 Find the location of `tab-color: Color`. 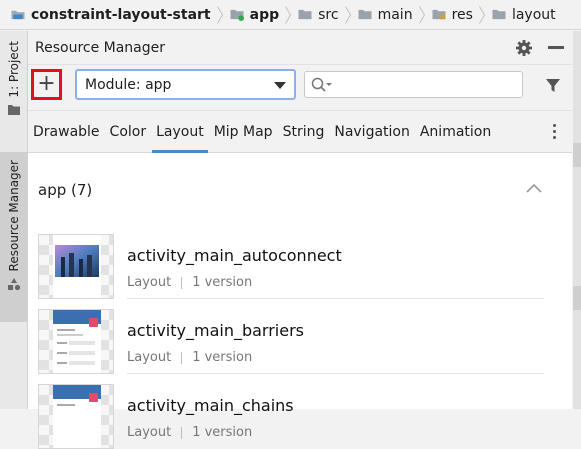

tab-color: Color is located at coordinates (128, 132).